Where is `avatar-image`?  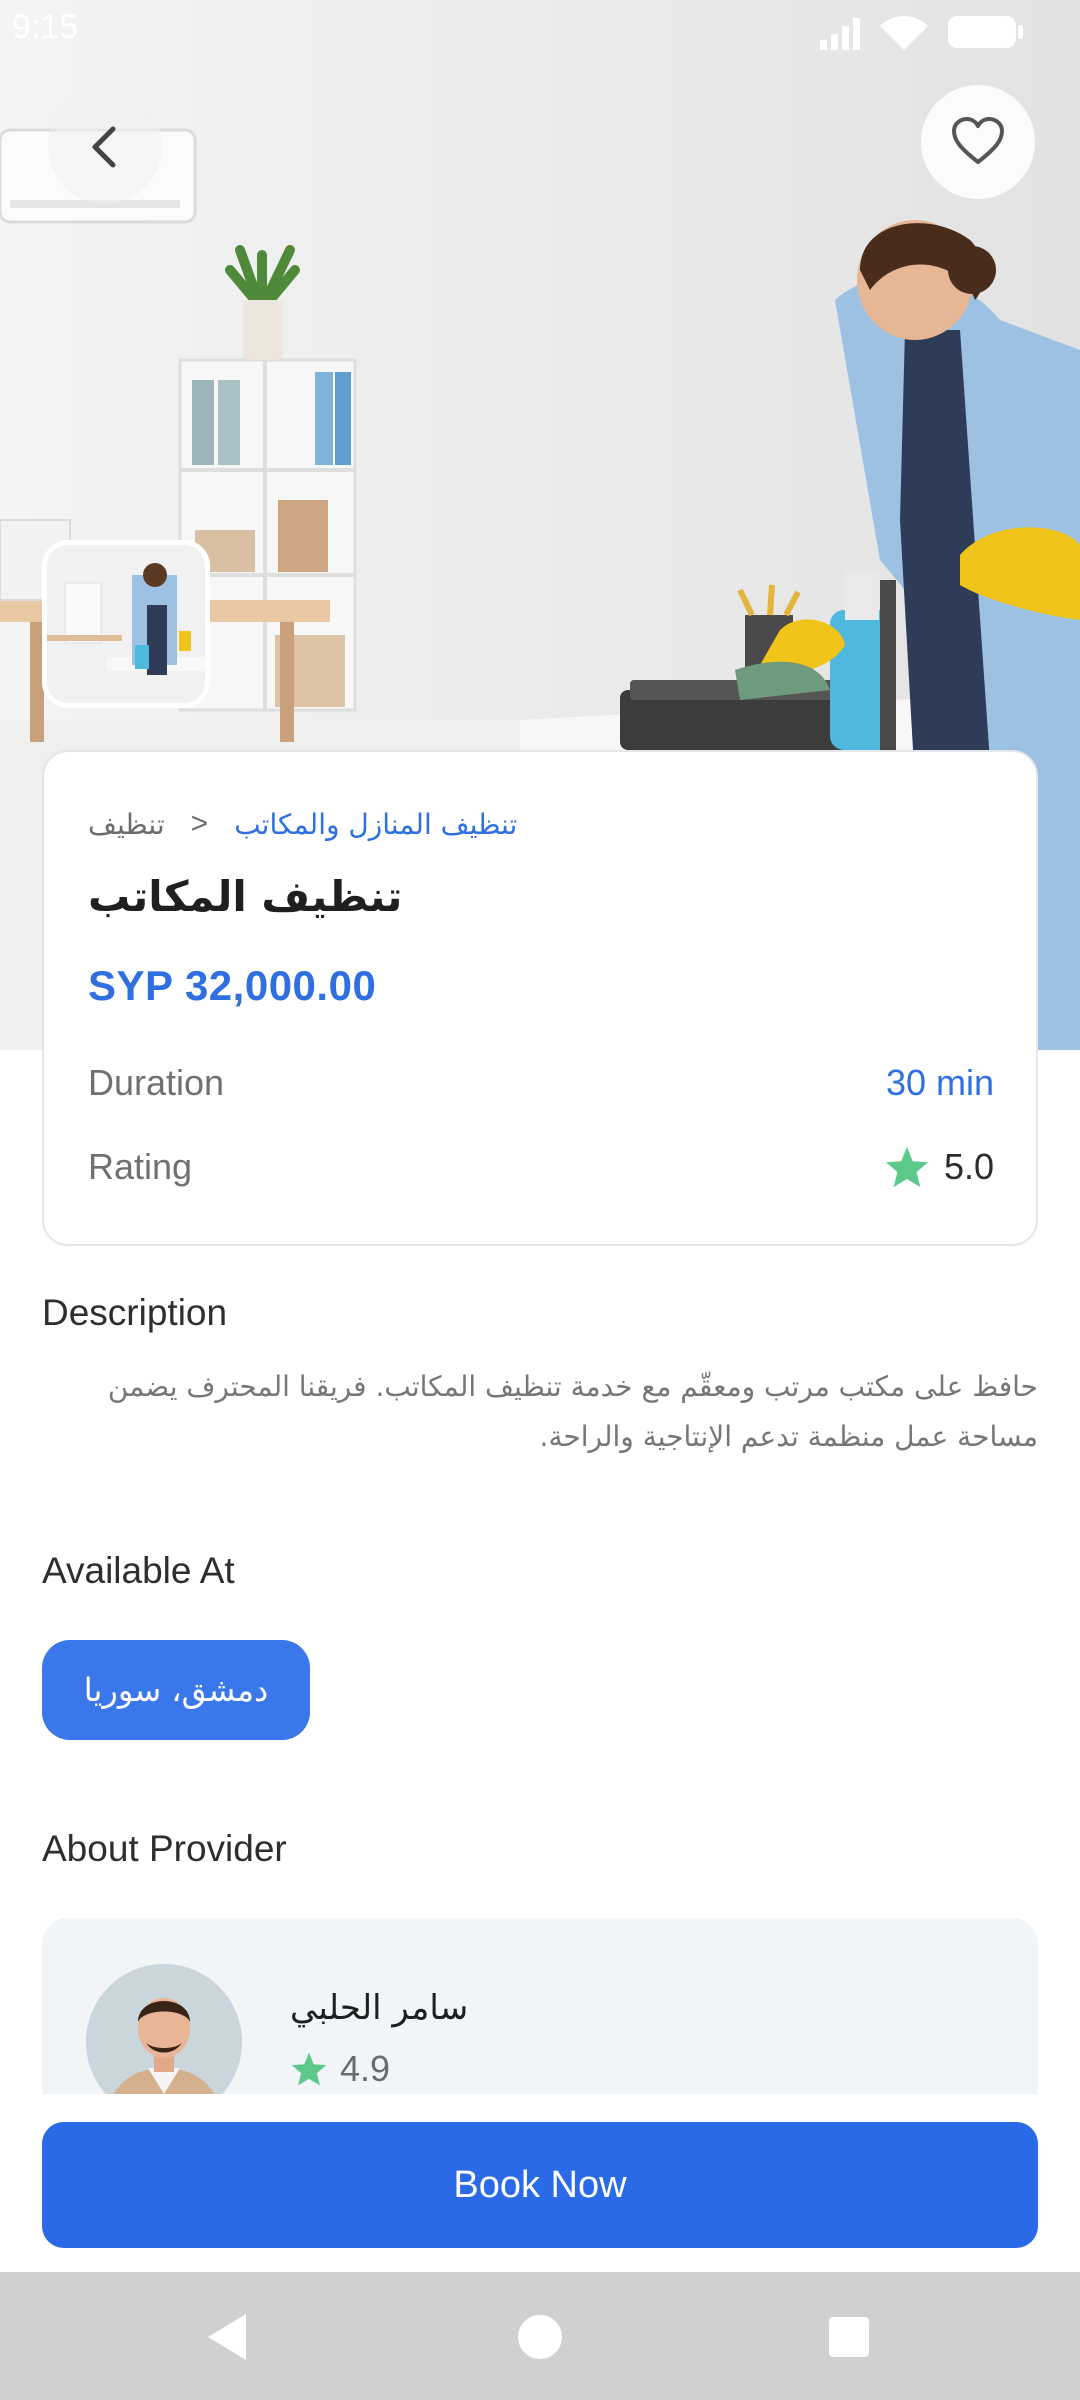 avatar-image is located at coordinates (164, 2029).